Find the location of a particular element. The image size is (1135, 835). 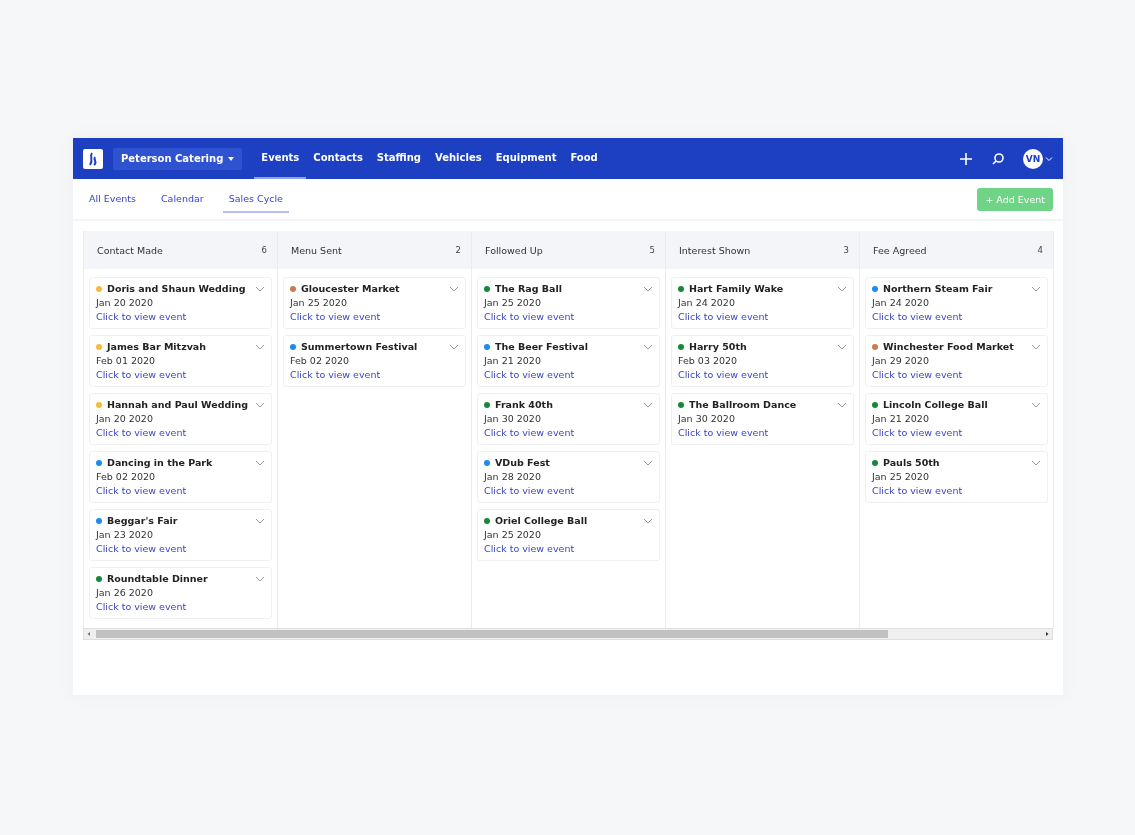

nav-tab: Vehicles is located at coordinates (458, 158).